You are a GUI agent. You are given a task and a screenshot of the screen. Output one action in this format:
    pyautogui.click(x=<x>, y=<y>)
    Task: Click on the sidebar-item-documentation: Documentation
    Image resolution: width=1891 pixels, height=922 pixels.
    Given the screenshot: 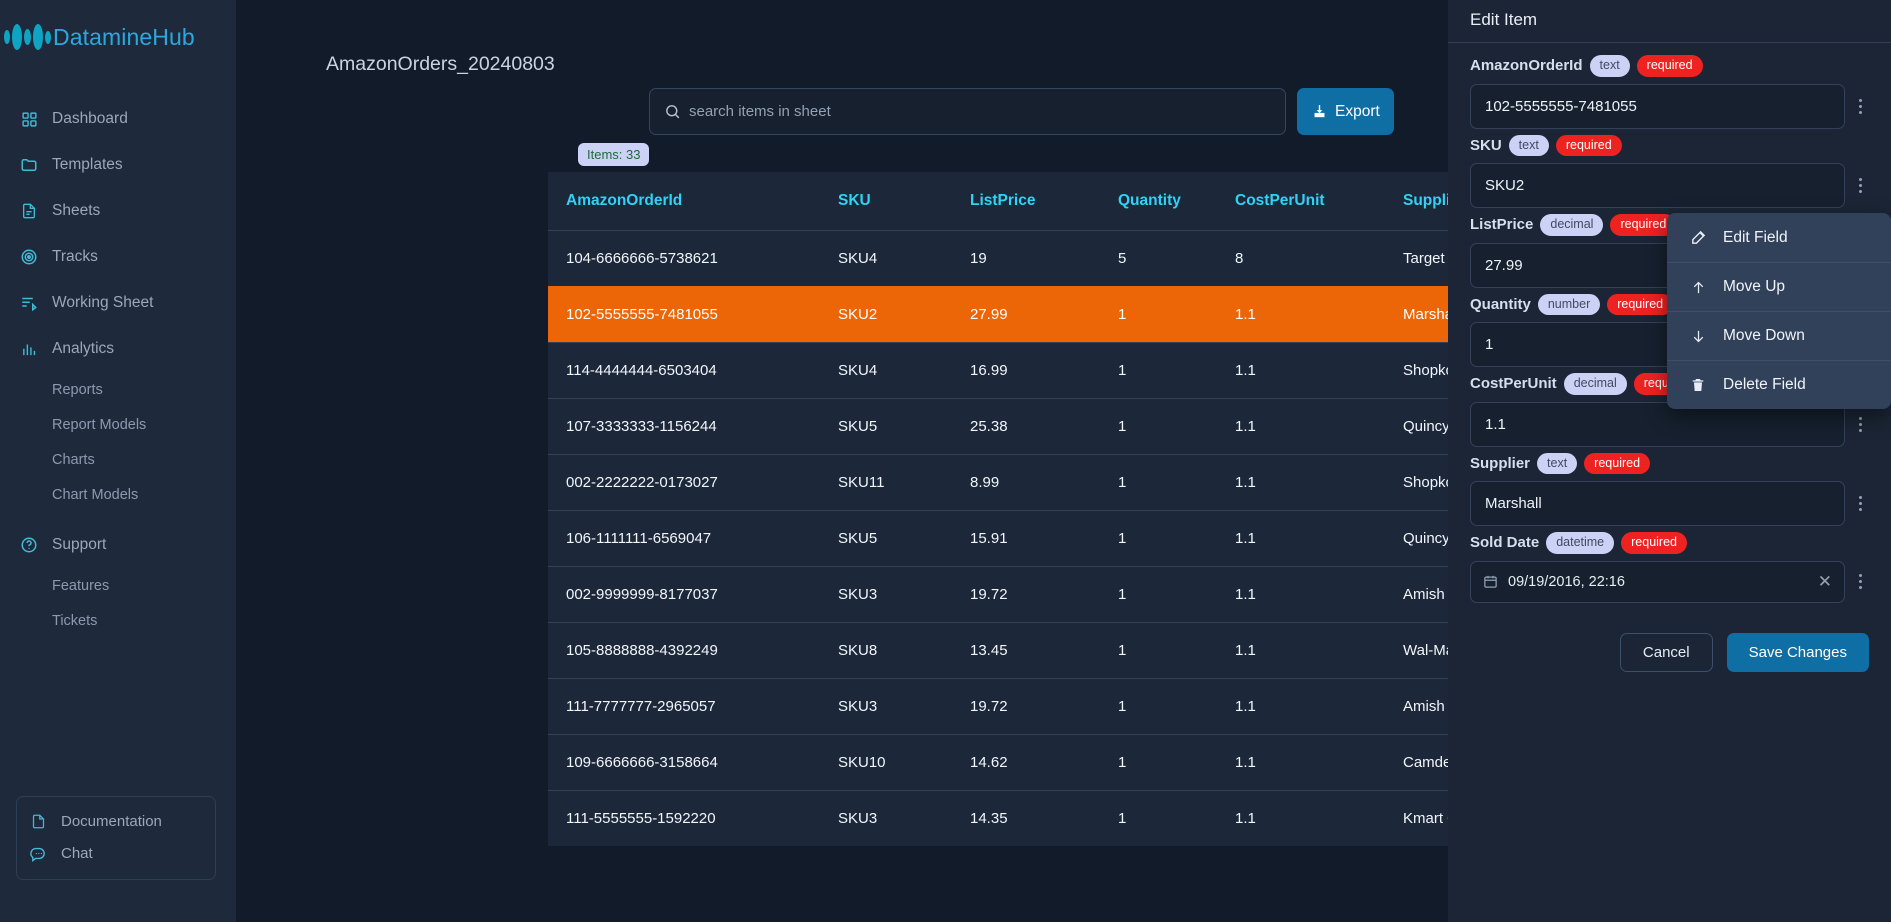 What is the action you would take?
    pyautogui.click(x=116, y=821)
    